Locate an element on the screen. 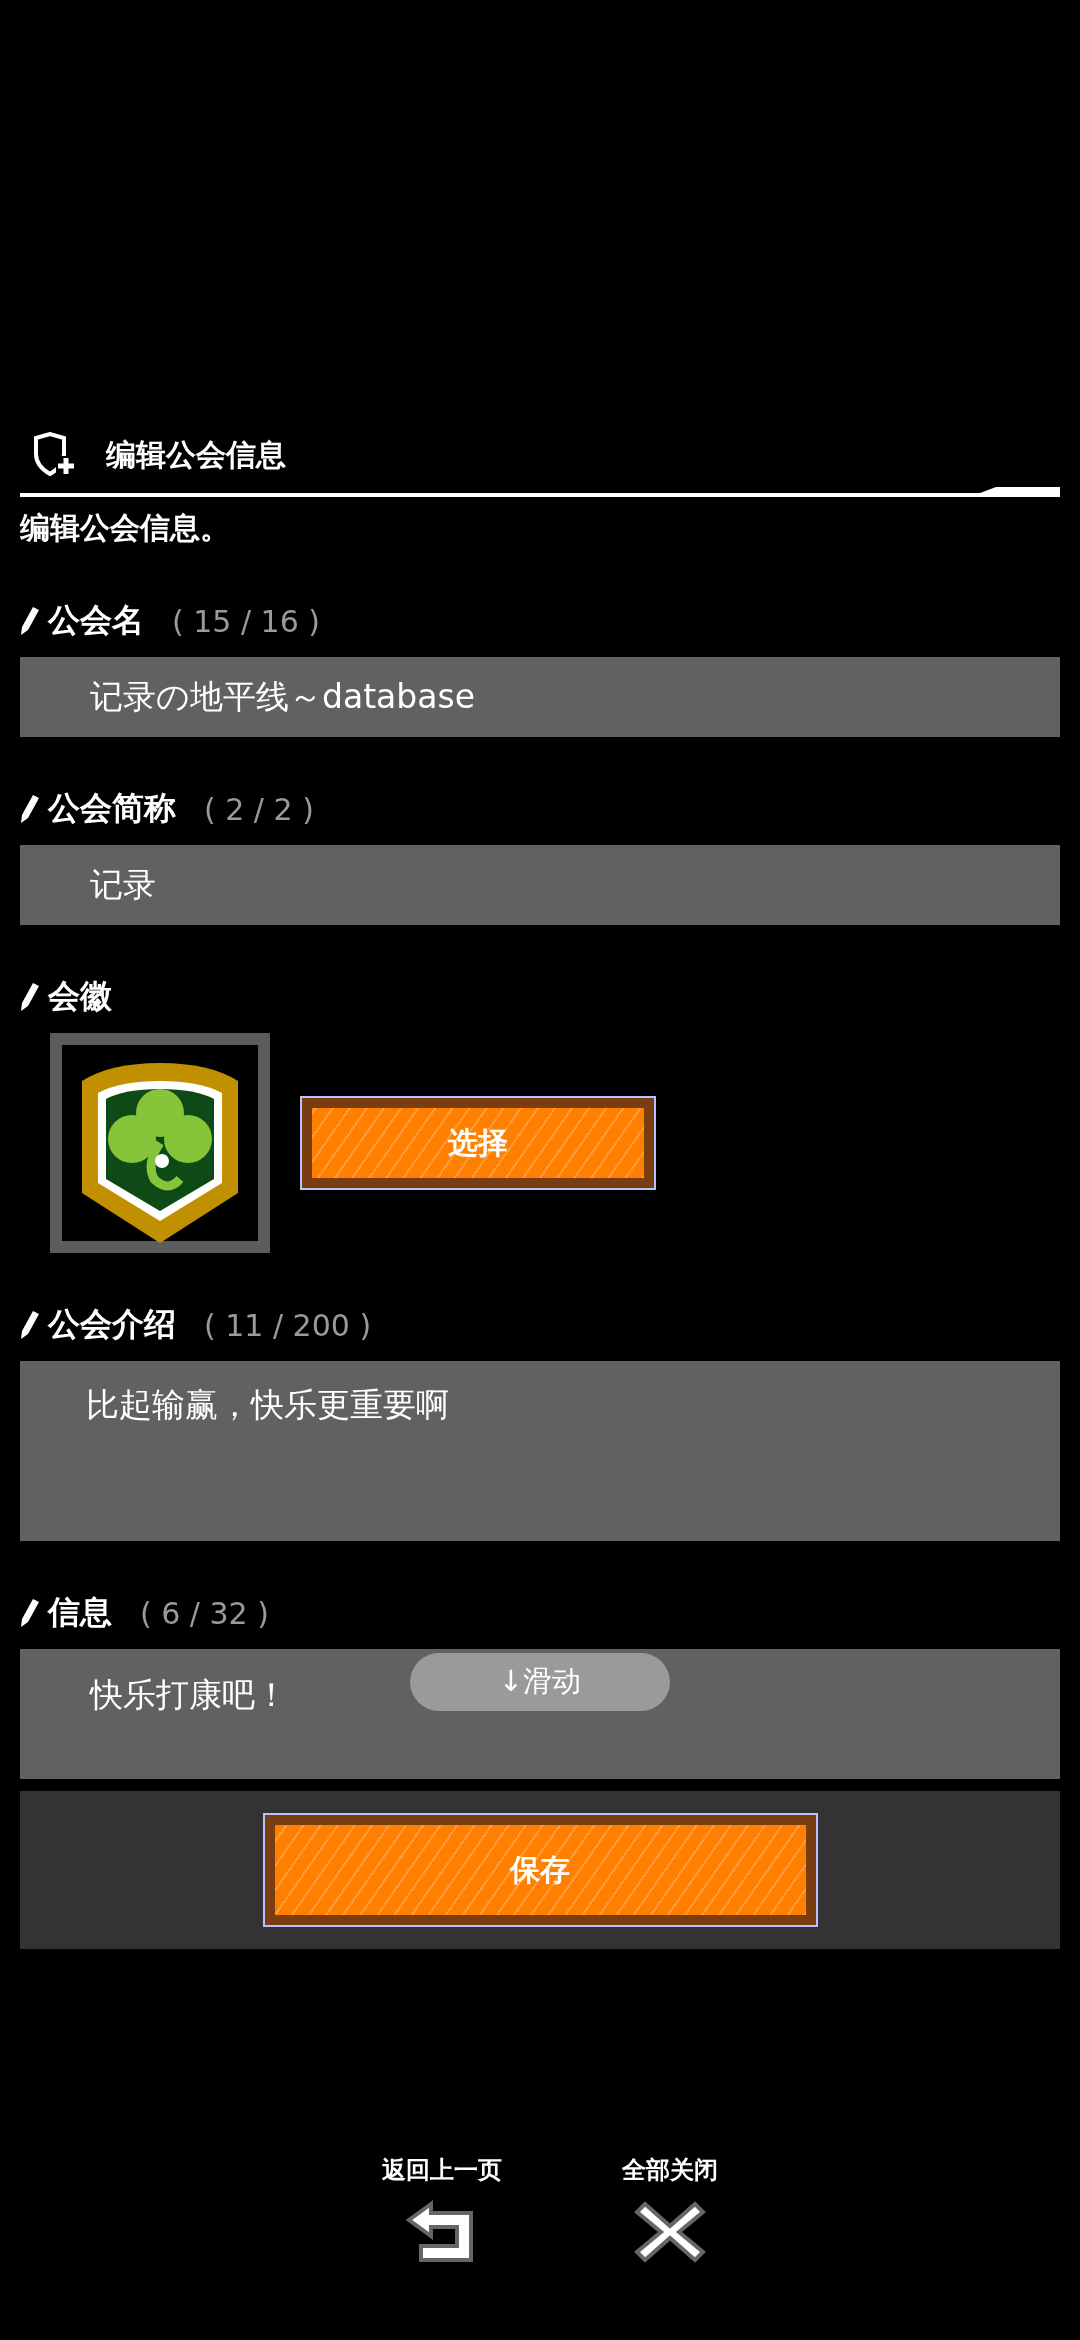 The image size is (1080, 2340). character-count: ( 15 / 16 ) is located at coordinates (246, 621).